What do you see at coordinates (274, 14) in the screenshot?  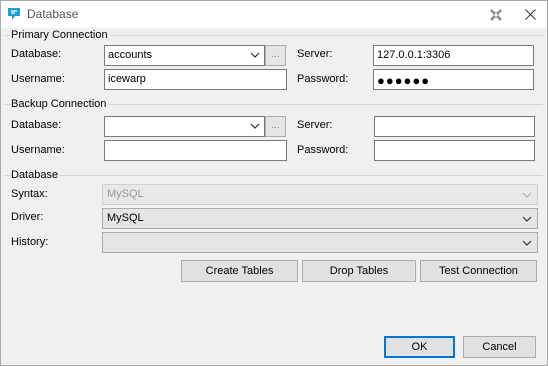 I see `title-bar: Database` at bounding box center [274, 14].